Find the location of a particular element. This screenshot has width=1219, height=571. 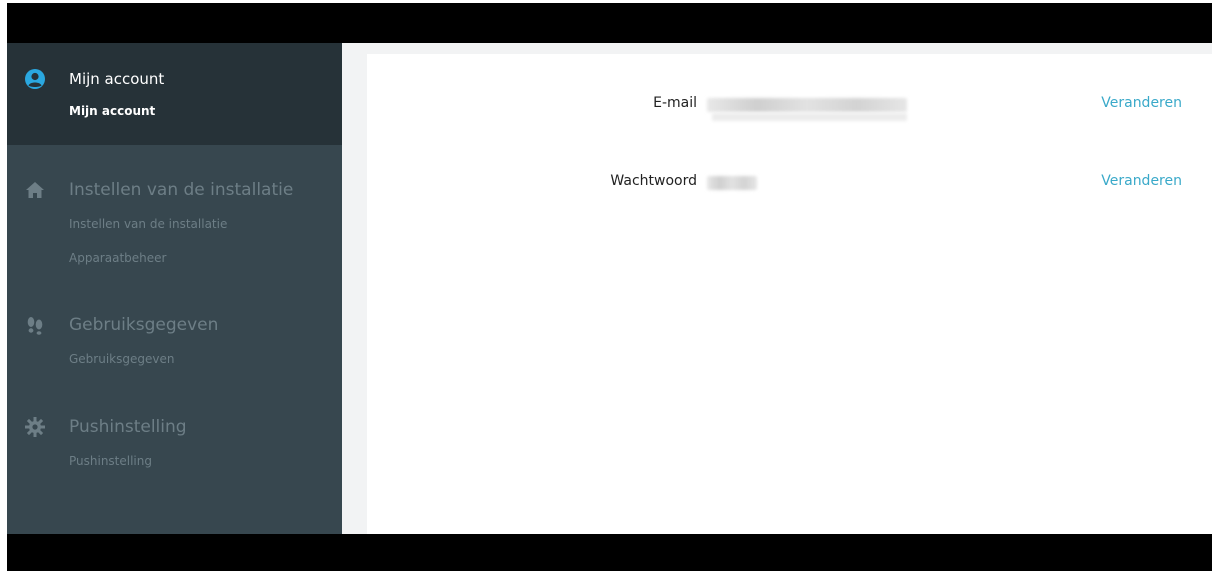

sidebar-group-head: Gebruiksgegeven is located at coordinates (174, 325).